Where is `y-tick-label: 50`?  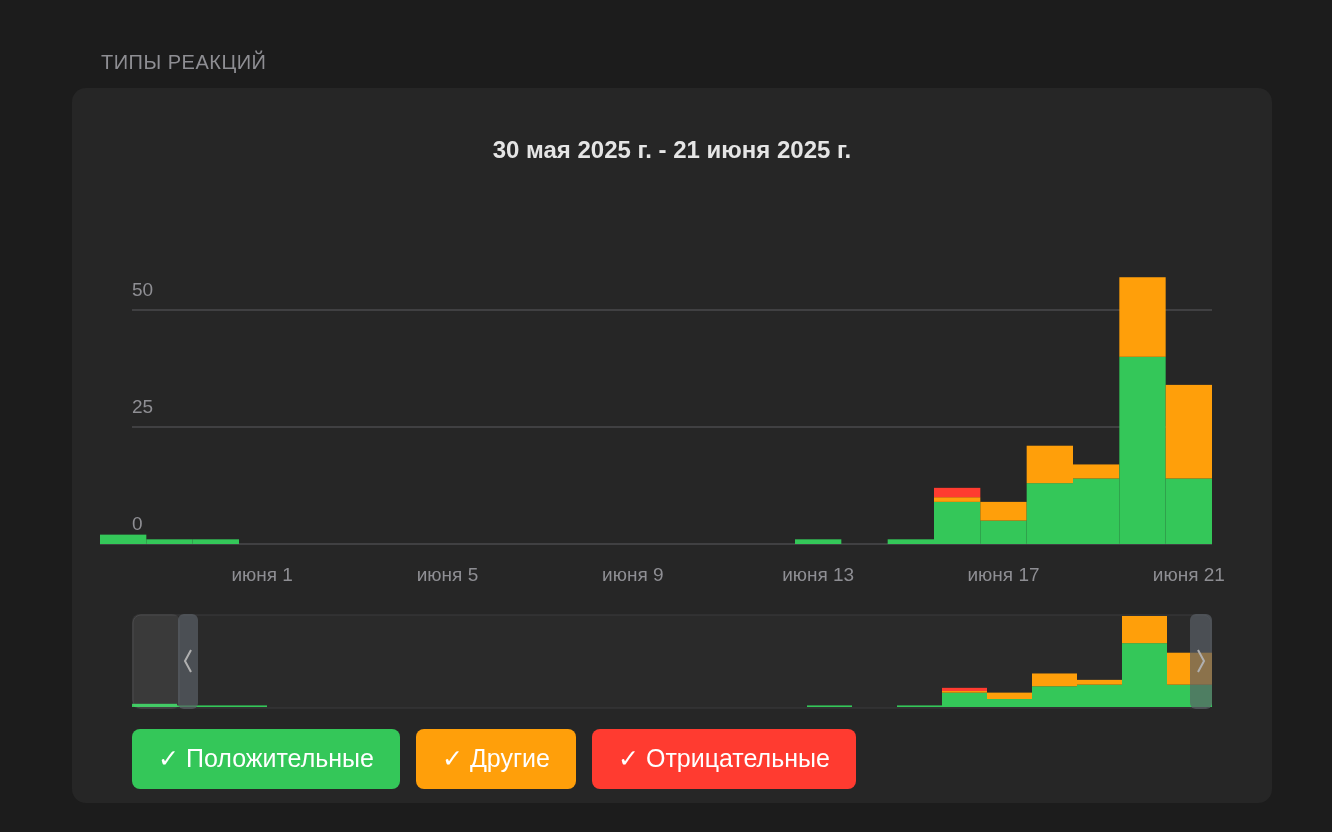 y-tick-label: 50 is located at coordinates (143, 289).